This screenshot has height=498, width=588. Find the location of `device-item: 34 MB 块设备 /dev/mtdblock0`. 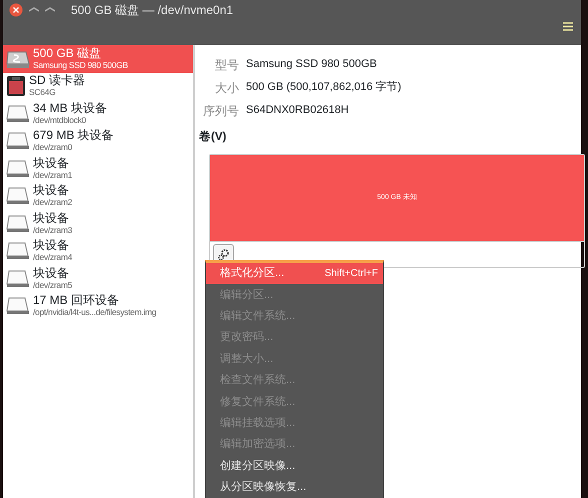

device-item: 34 MB 块设备 /dev/mtdblock0 is located at coordinates (98, 114).